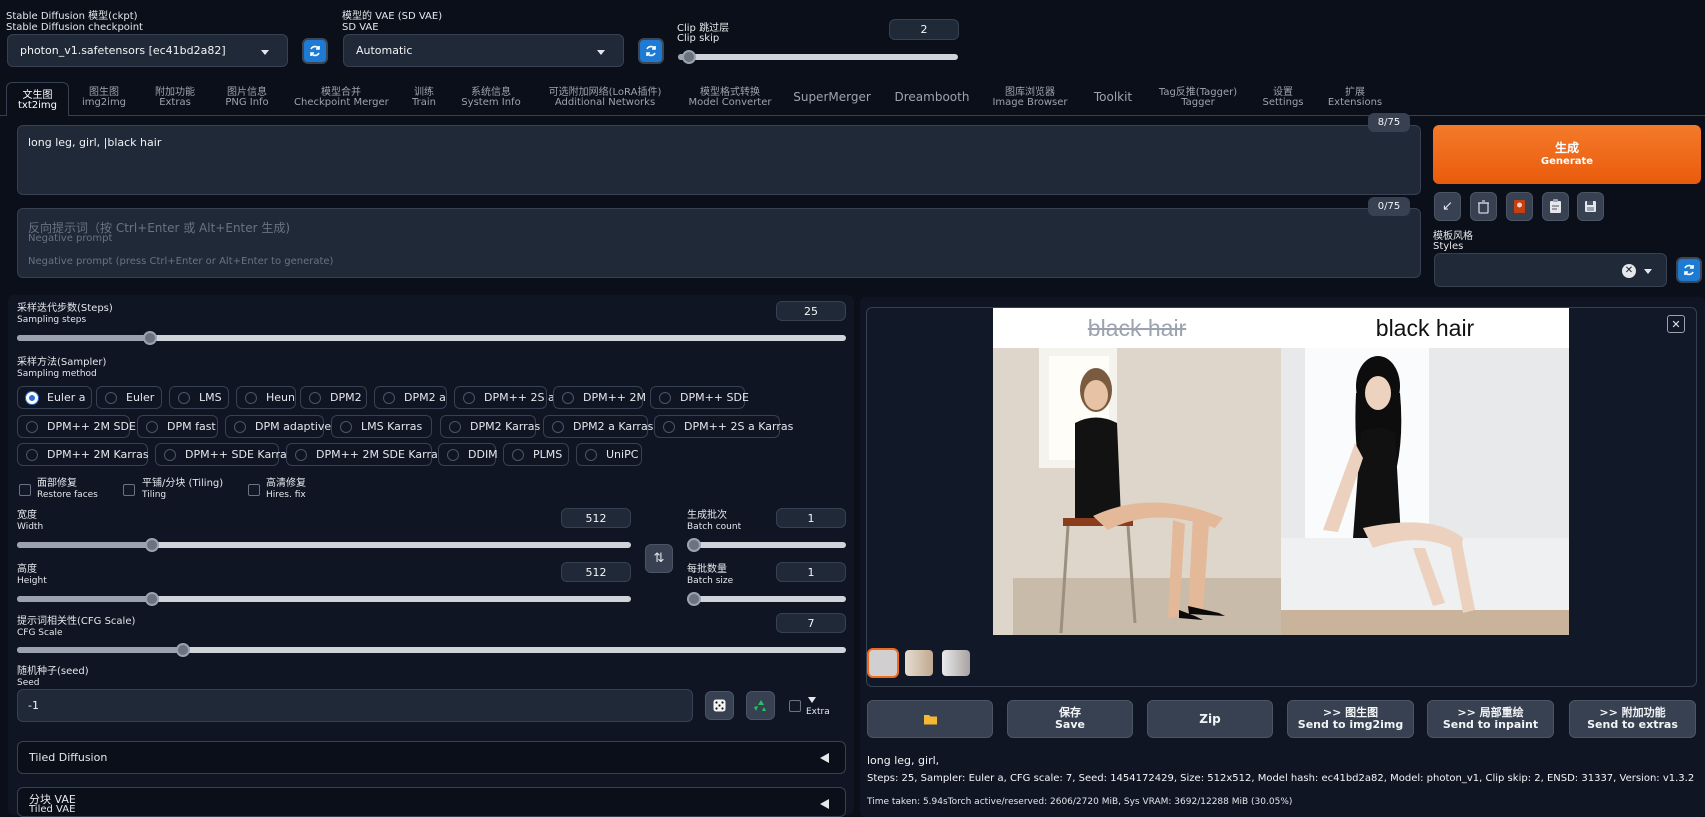 The image size is (1705, 817). What do you see at coordinates (1198, 98) in the screenshot?
I see `tab-tagger: Tag反推(Tagger) Tagger` at bounding box center [1198, 98].